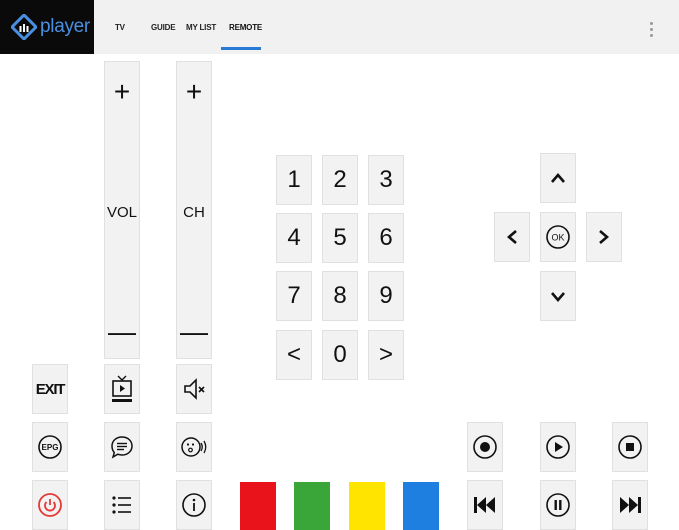 The height and width of the screenshot is (530, 679). What do you see at coordinates (122, 332) in the screenshot?
I see `volume-down-button: —` at bounding box center [122, 332].